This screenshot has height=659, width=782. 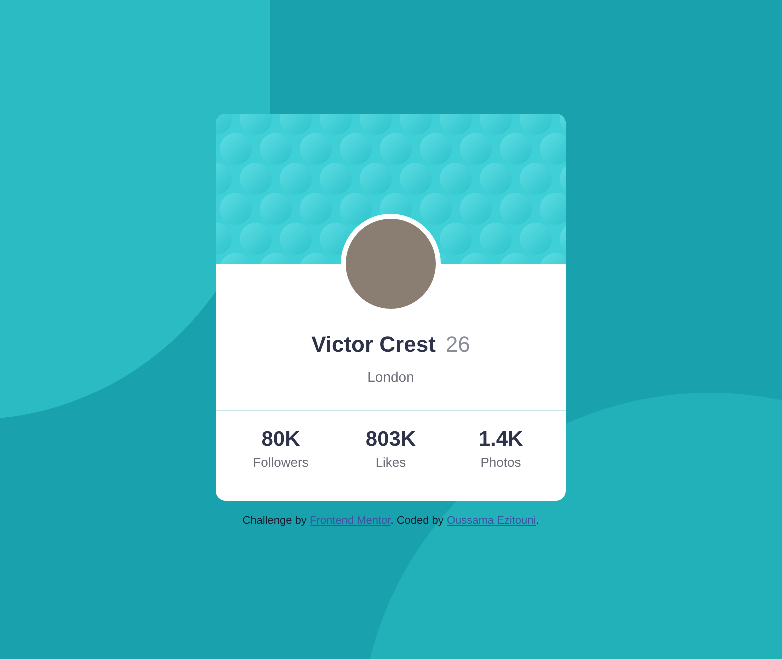 I want to click on frontend-mentor-link: Frontend Mentor, so click(x=350, y=520).